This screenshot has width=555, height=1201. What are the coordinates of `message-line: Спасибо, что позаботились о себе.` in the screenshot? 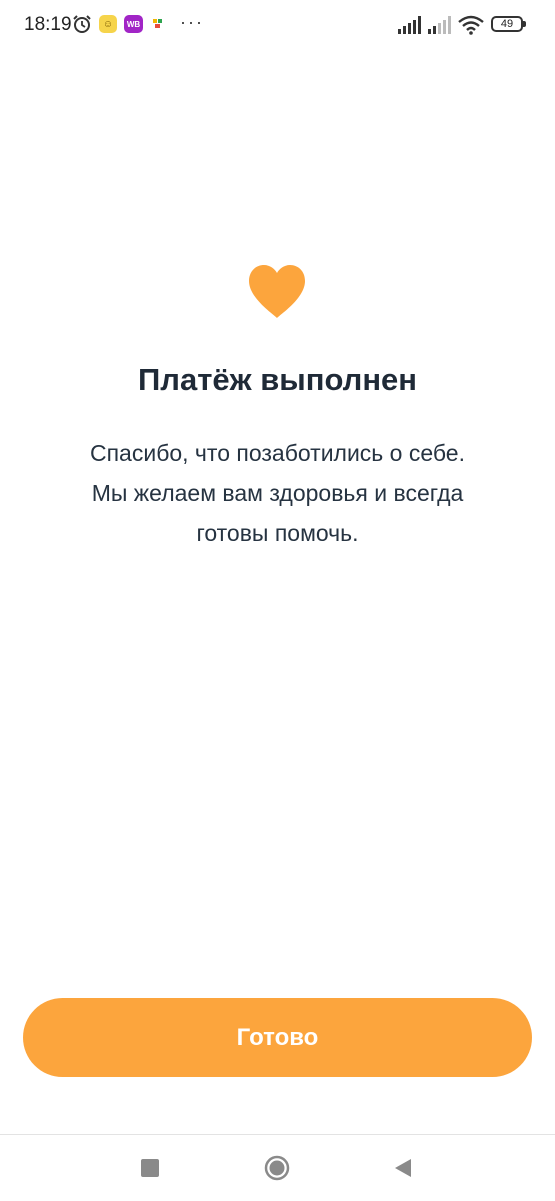 It's located at (277, 453).